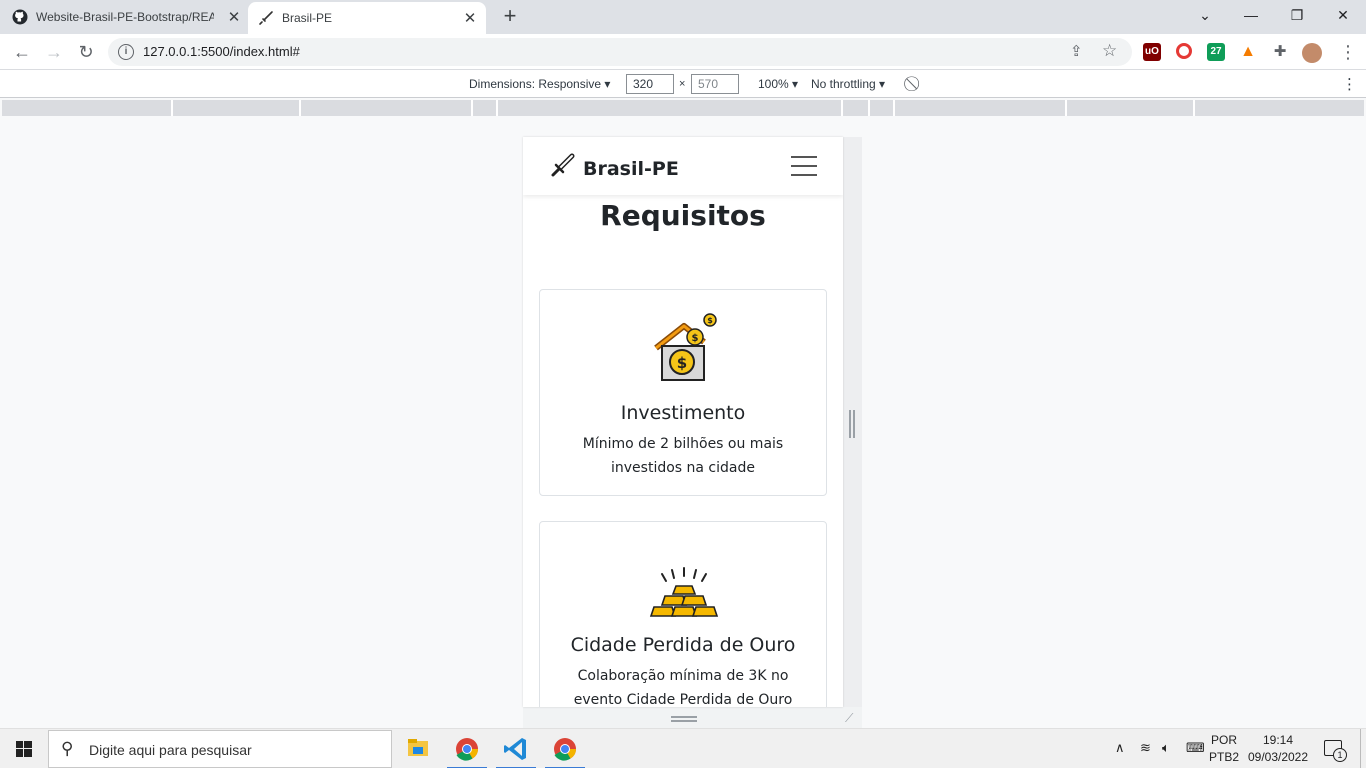 The width and height of the screenshot is (1366, 768). Describe the element at coordinates (20, 17) in the screenshot. I see `github-icon` at that location.